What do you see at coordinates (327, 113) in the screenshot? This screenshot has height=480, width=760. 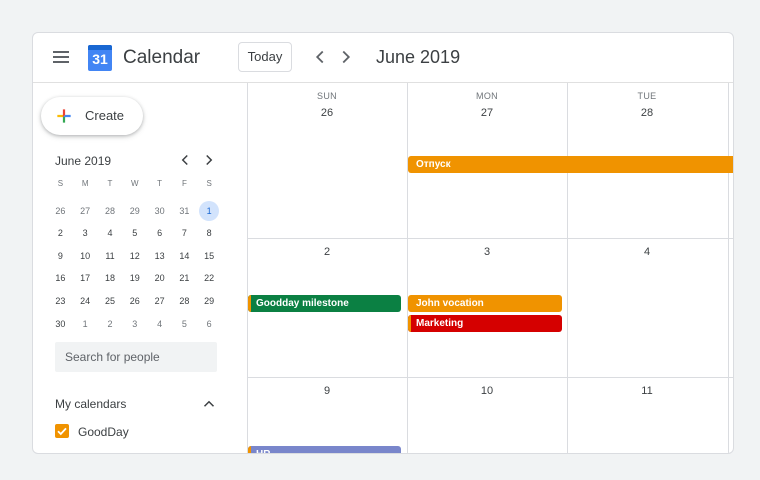 I see `day-number: 26` at bounding box center [327, 113].